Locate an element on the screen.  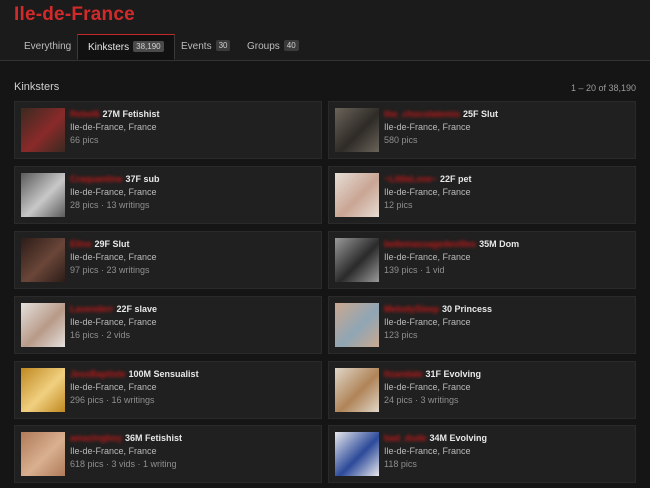
count-badge: 30 is located at coordinates (223, 45).